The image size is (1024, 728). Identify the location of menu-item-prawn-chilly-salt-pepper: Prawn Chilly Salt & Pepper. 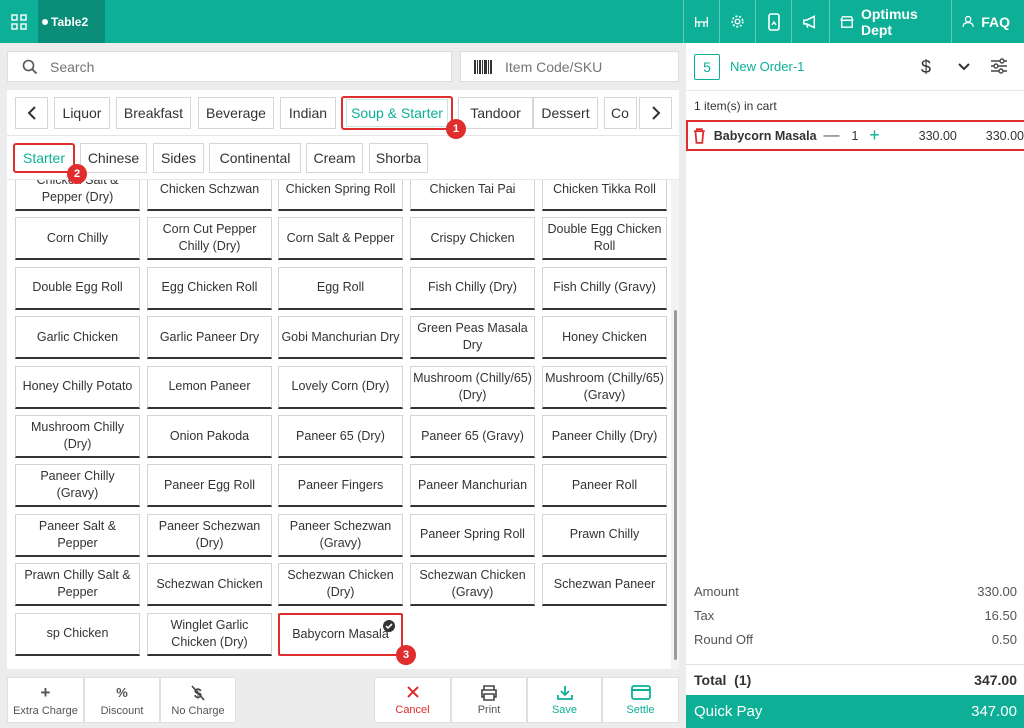
(77, 585).